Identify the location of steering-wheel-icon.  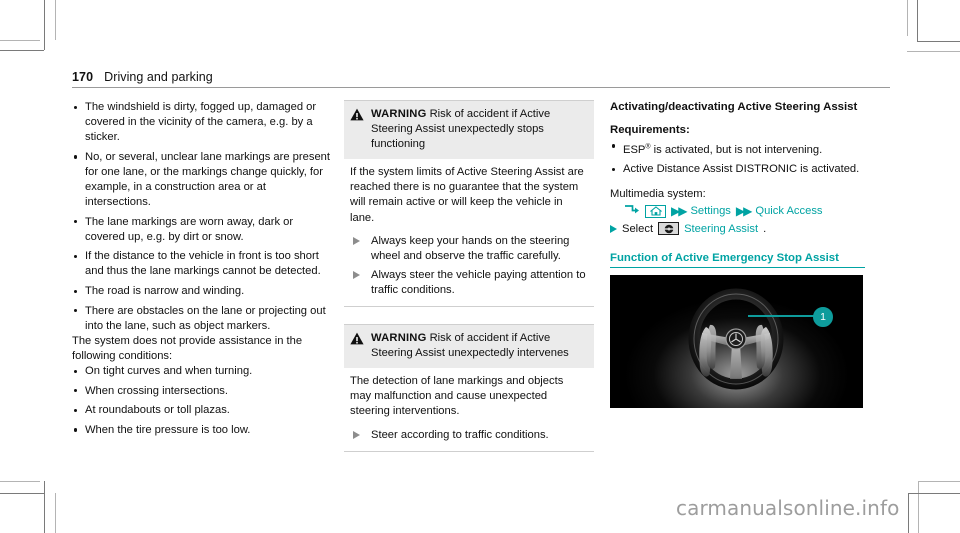
(669, 229).